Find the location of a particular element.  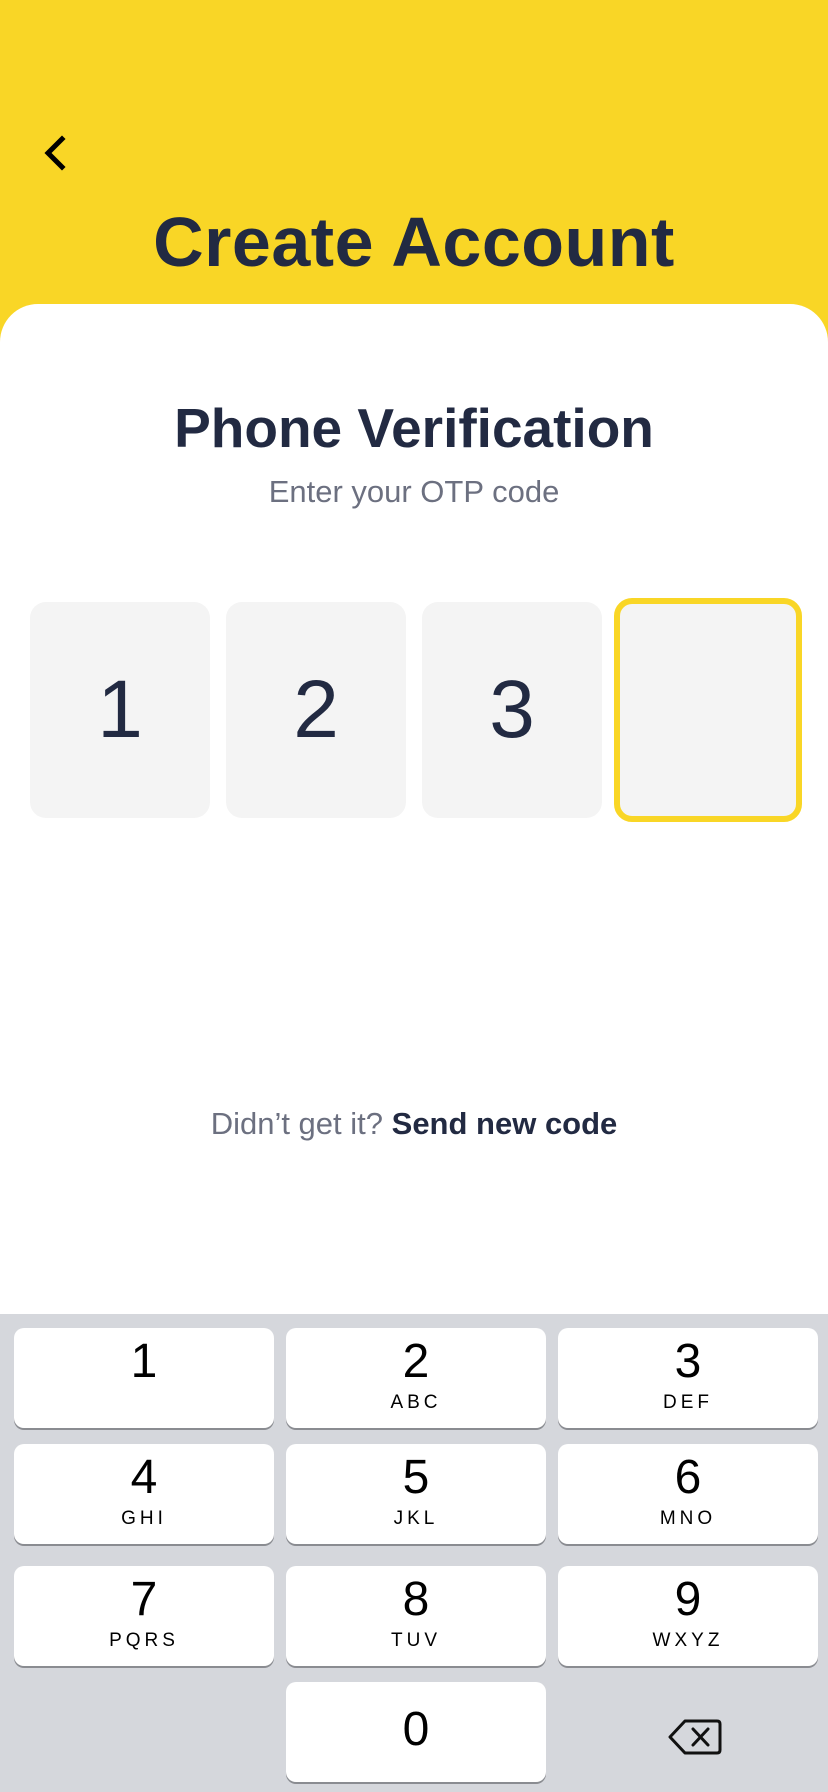

resend-prompt: Didn’t get it? is located at coordinates (297, 1123).